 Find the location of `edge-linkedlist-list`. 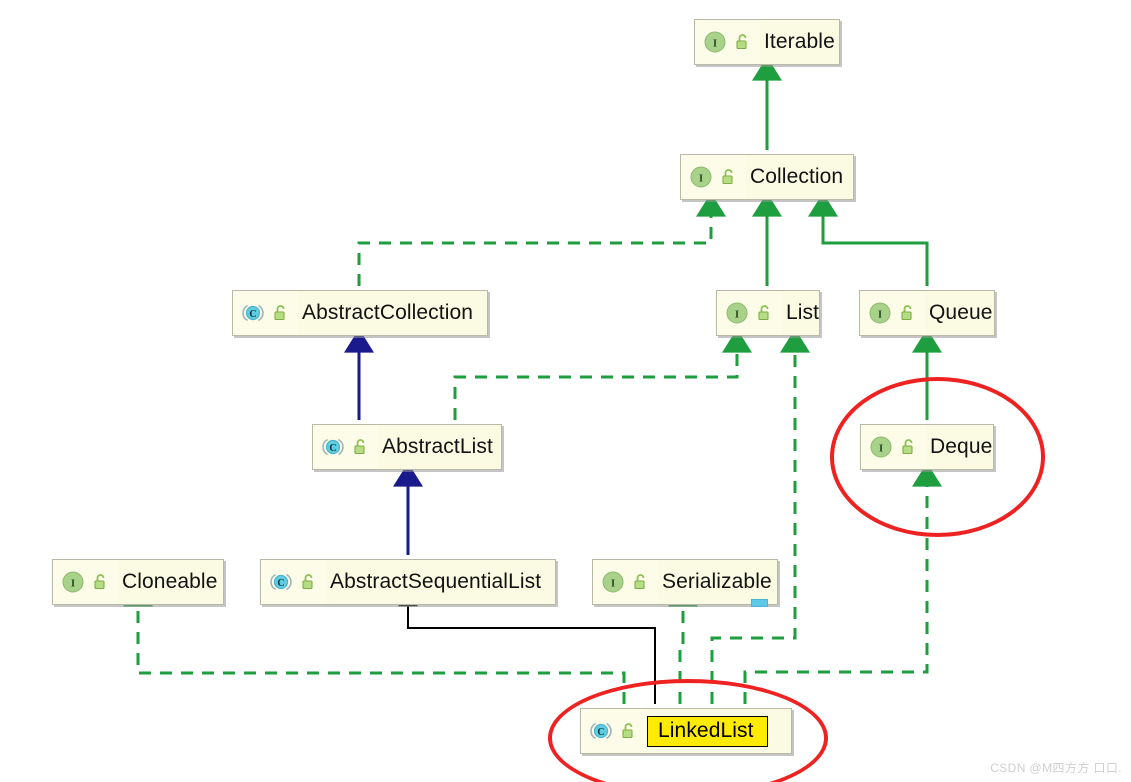

edge-linkedlist-list is located at coordinates (760, 516).